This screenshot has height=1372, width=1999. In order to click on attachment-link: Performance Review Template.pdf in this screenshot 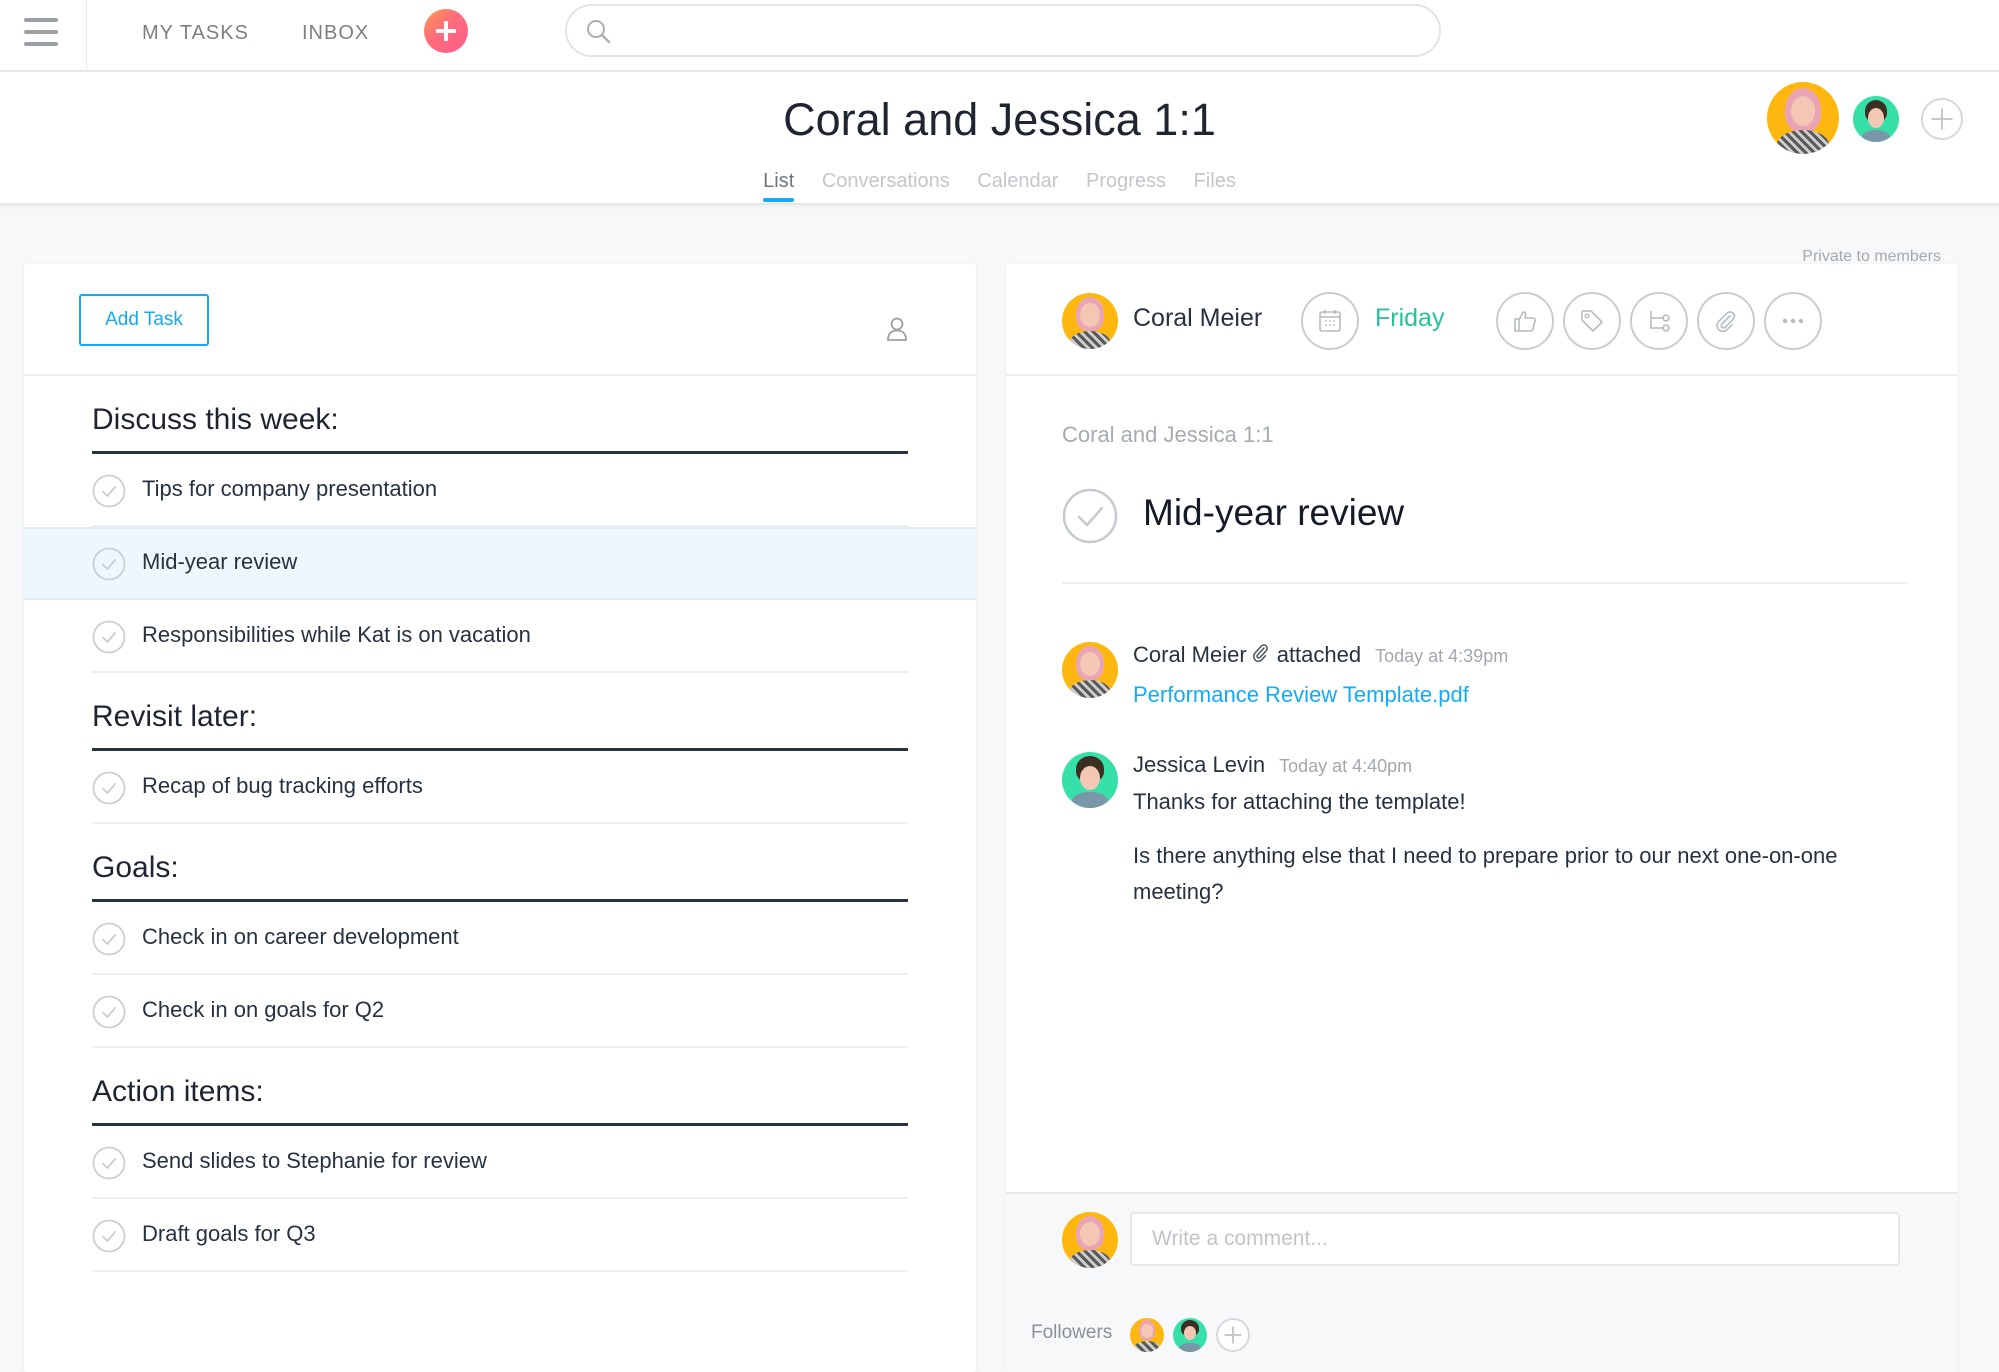, I will do `click(1301, 695)`.